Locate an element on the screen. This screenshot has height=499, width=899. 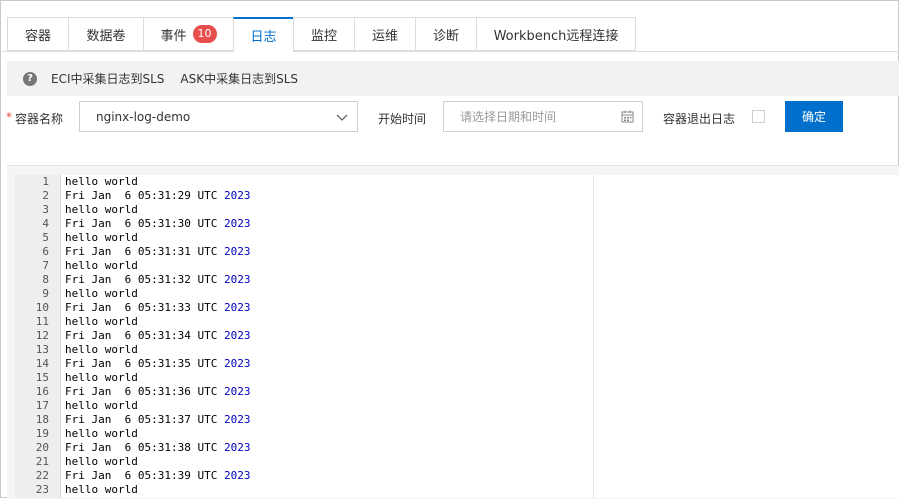
log-text: Fri Jan 6 05:31:36 UTC 2023 is located at coordinates (157, 392).